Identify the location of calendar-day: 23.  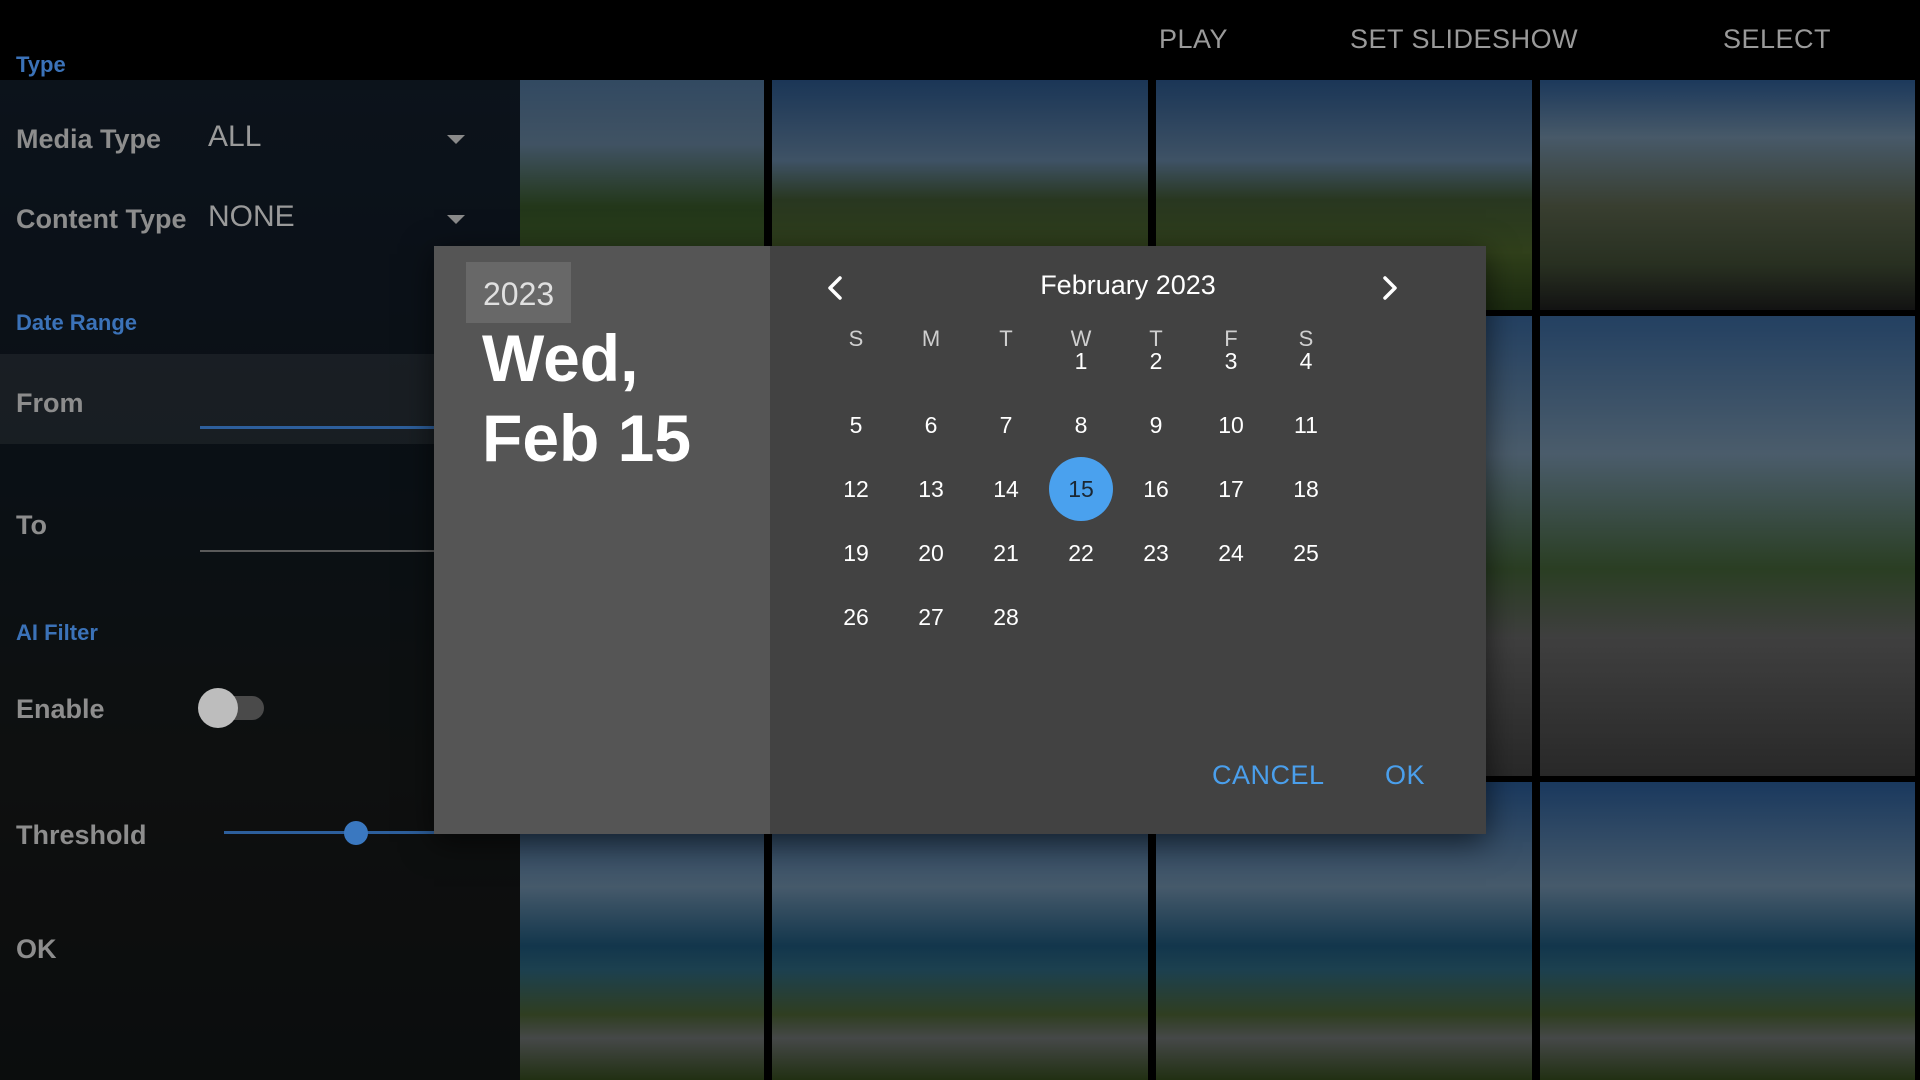
(1156, 553).